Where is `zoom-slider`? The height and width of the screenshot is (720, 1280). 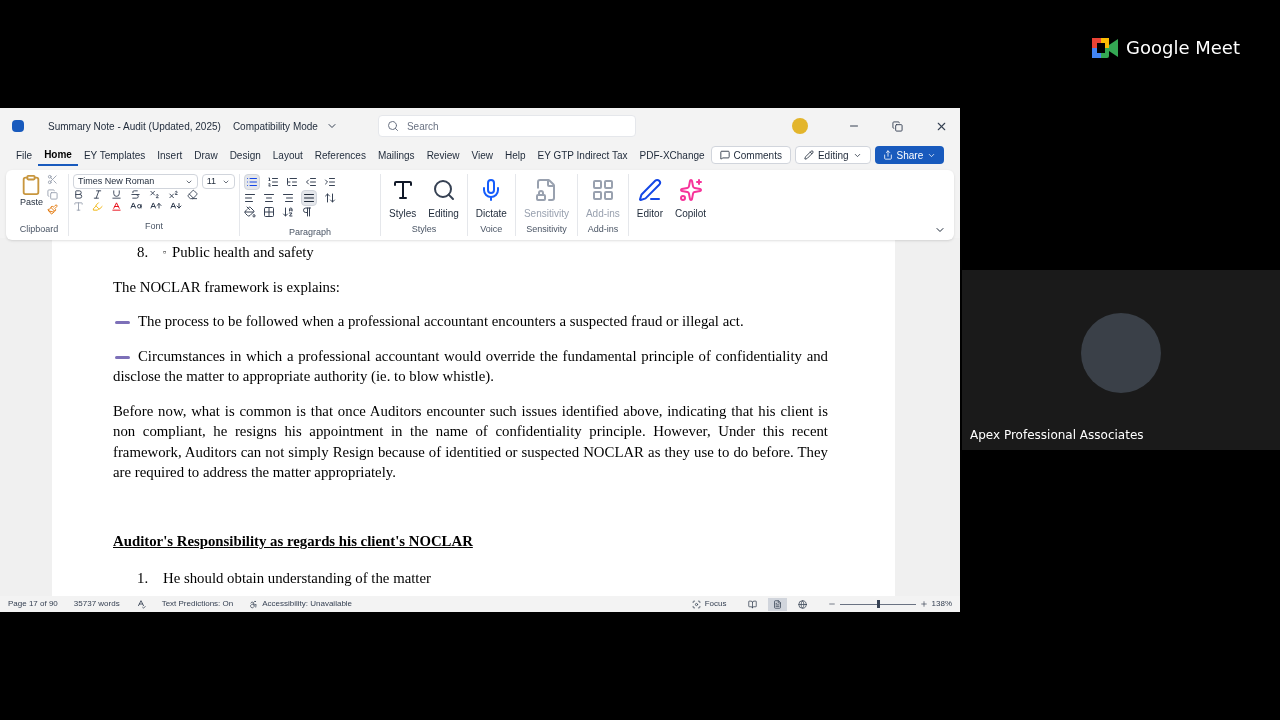 zoom-slider is located at coordinates (877, 604).